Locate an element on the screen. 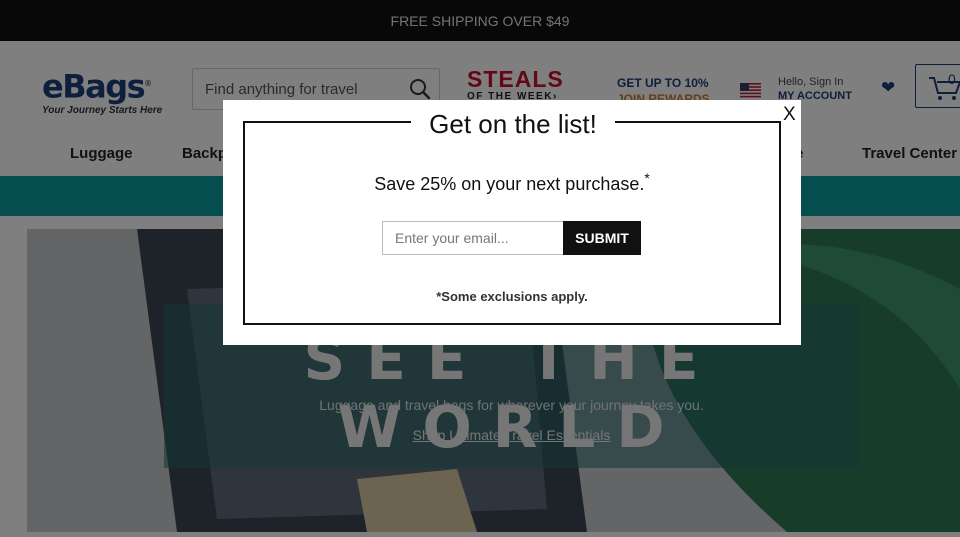 Image resolution: width=960 pixels, height=537 pixels. modal-title: Get on the list! is located at coordinates (513, 124).